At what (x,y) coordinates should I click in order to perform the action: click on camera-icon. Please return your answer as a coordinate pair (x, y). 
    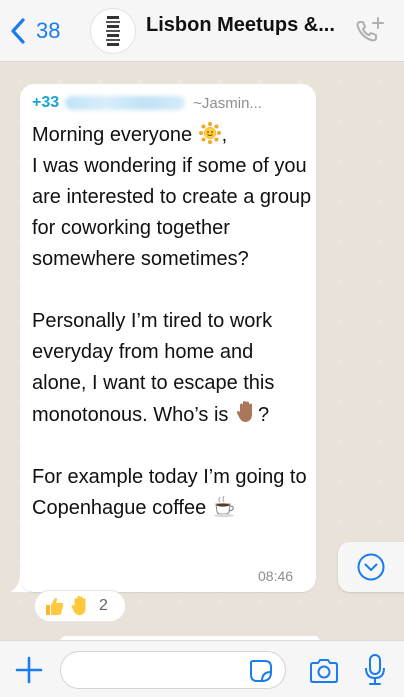
    Looking at the image, I should click on (324, 671).